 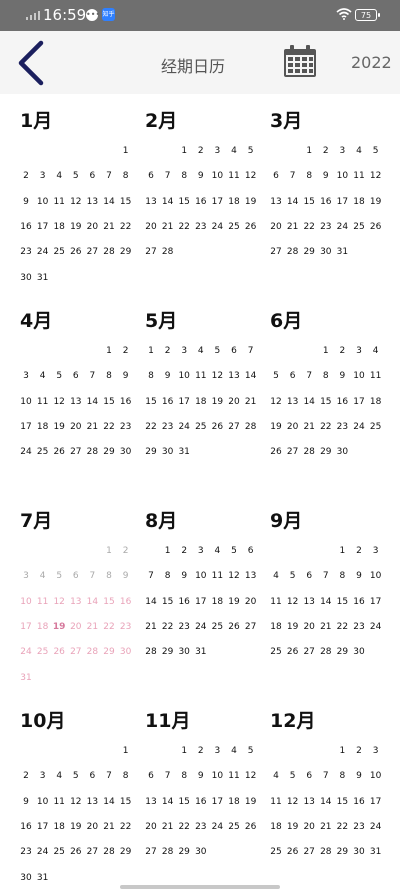 I want to click on calendar-day: 1, so click(x=168, y=551).